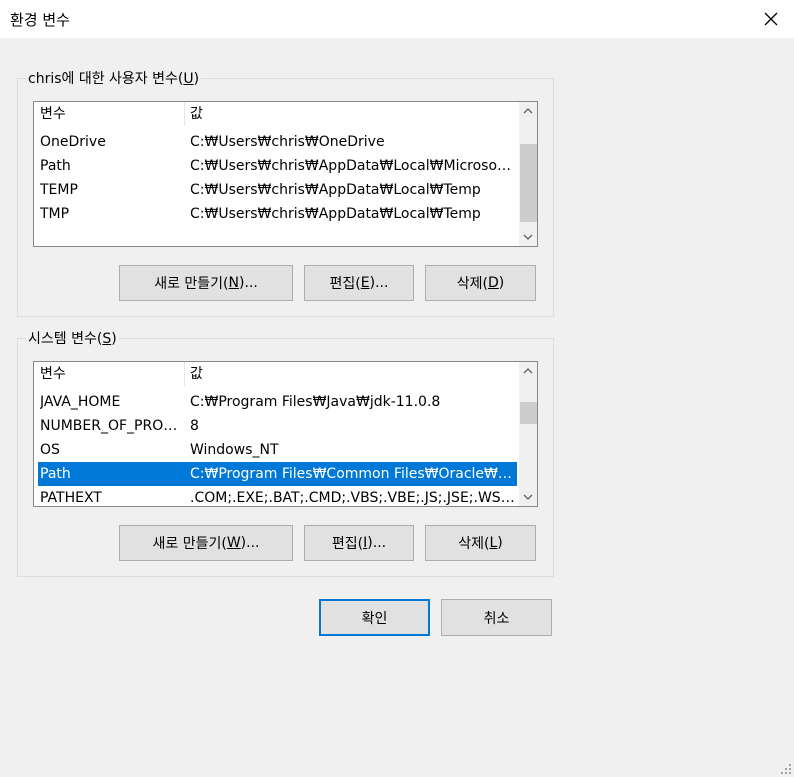 Image resolution: width=794 pixels, height=777 pixels. Describe the element at coordinates (397, 19) in the screenshot. I see `title-bar: 환경 변수` at that location.